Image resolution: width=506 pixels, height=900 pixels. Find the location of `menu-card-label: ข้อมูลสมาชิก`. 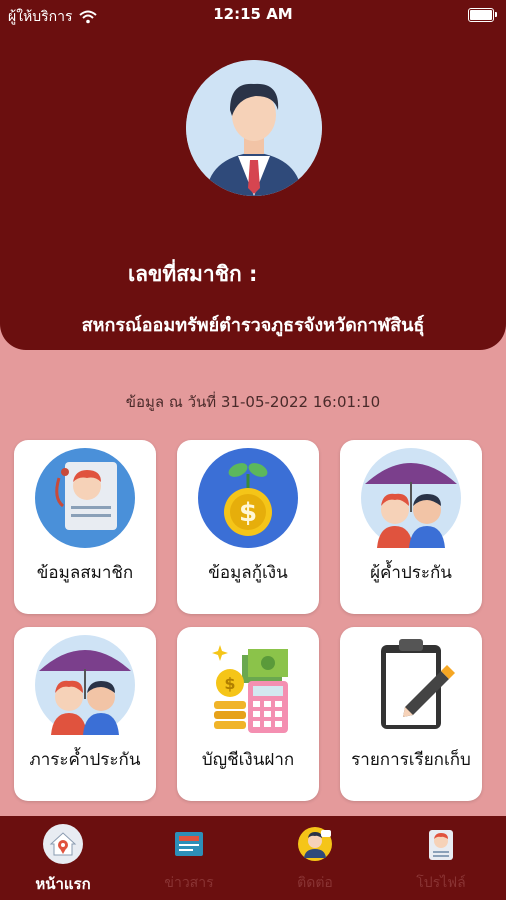

menu-card-label: ข้อมูลสมาชิก is located at coordinates (85, 573).